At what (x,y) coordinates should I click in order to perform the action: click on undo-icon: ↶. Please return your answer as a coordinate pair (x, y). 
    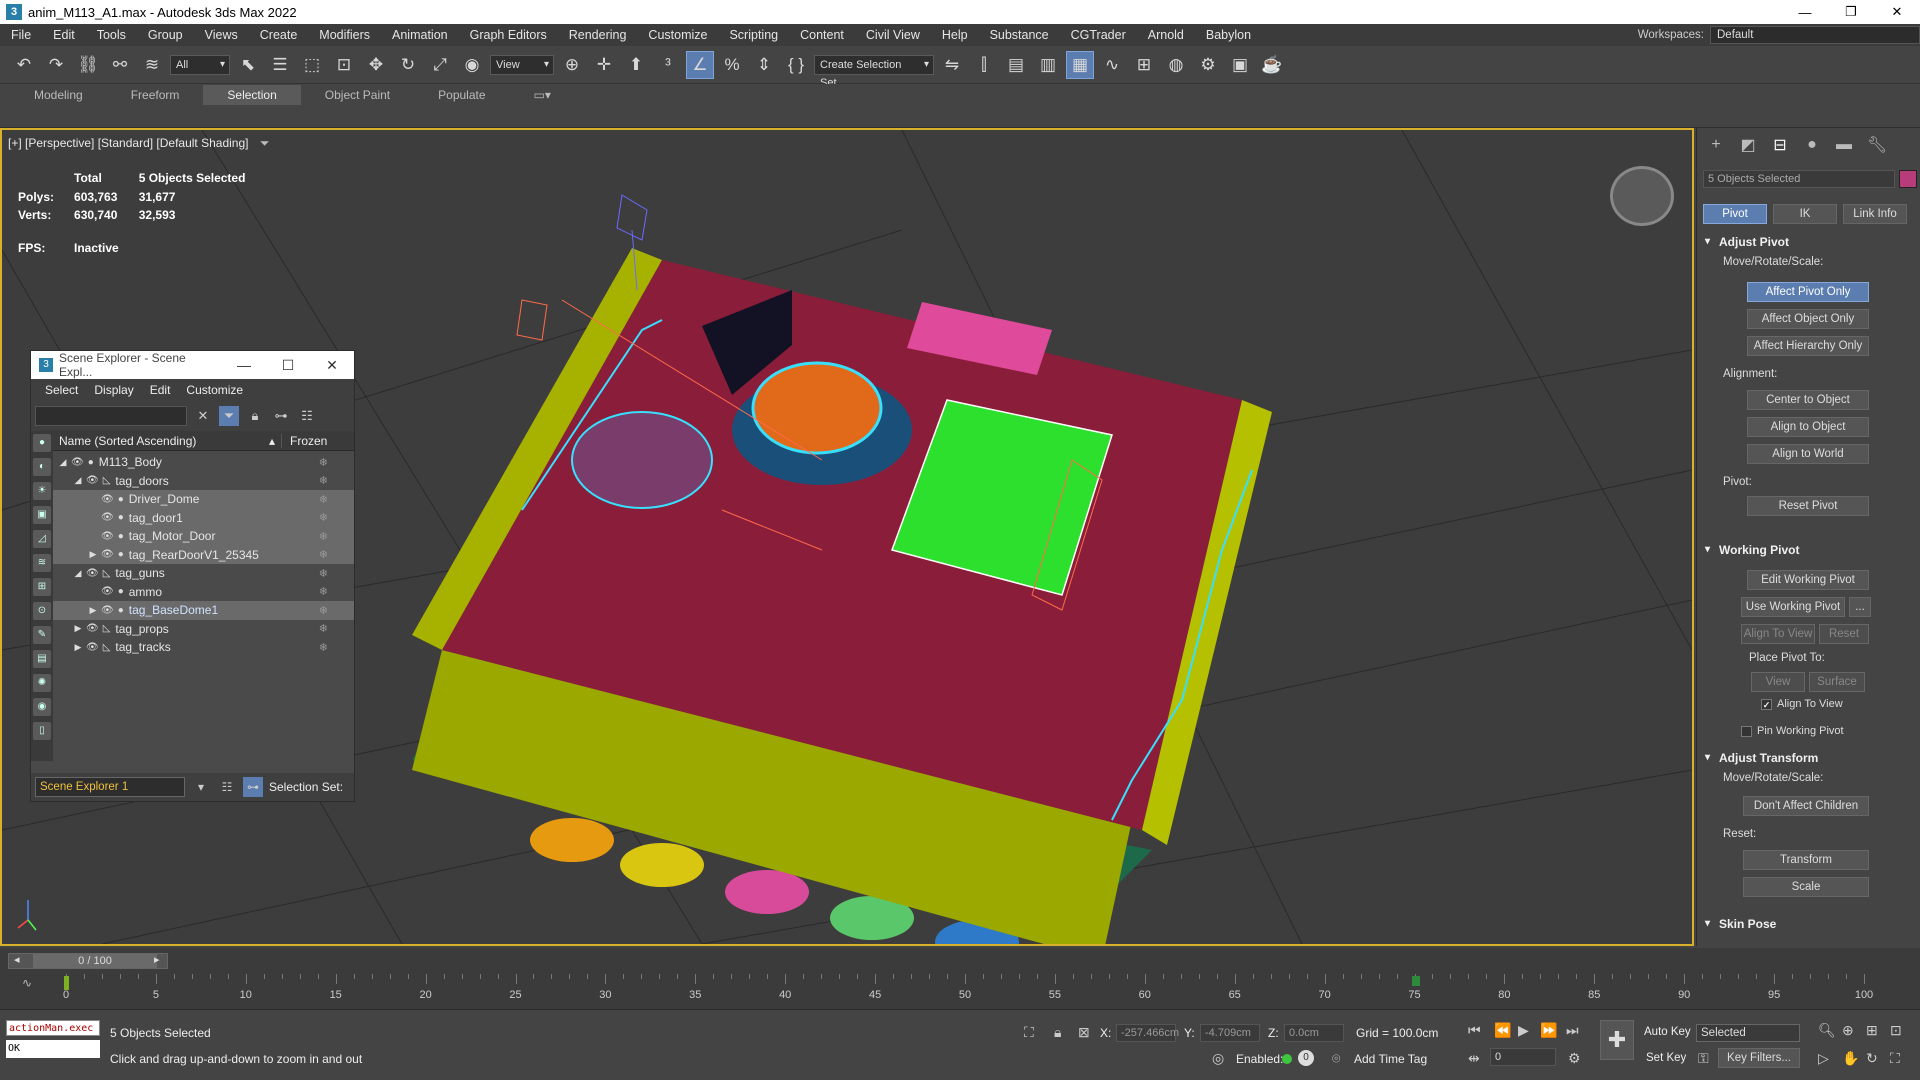
    Looking at the image, I should click on (24, 65).